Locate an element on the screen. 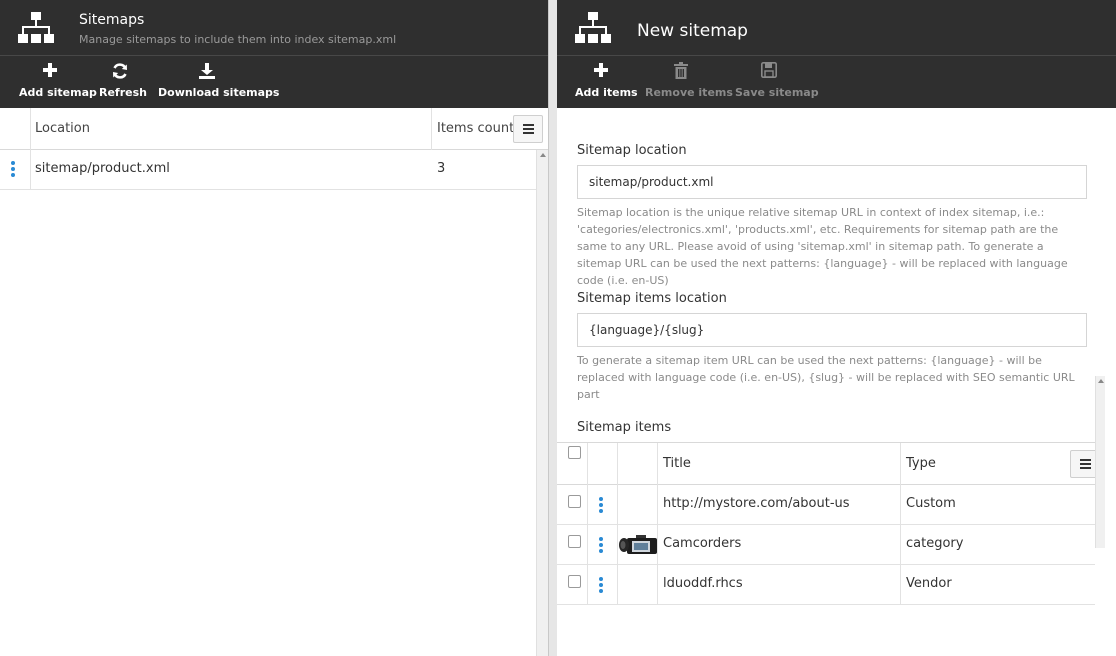  sitemap-items-location-input: {language}/{slug} is located at coordinates (832, 330).